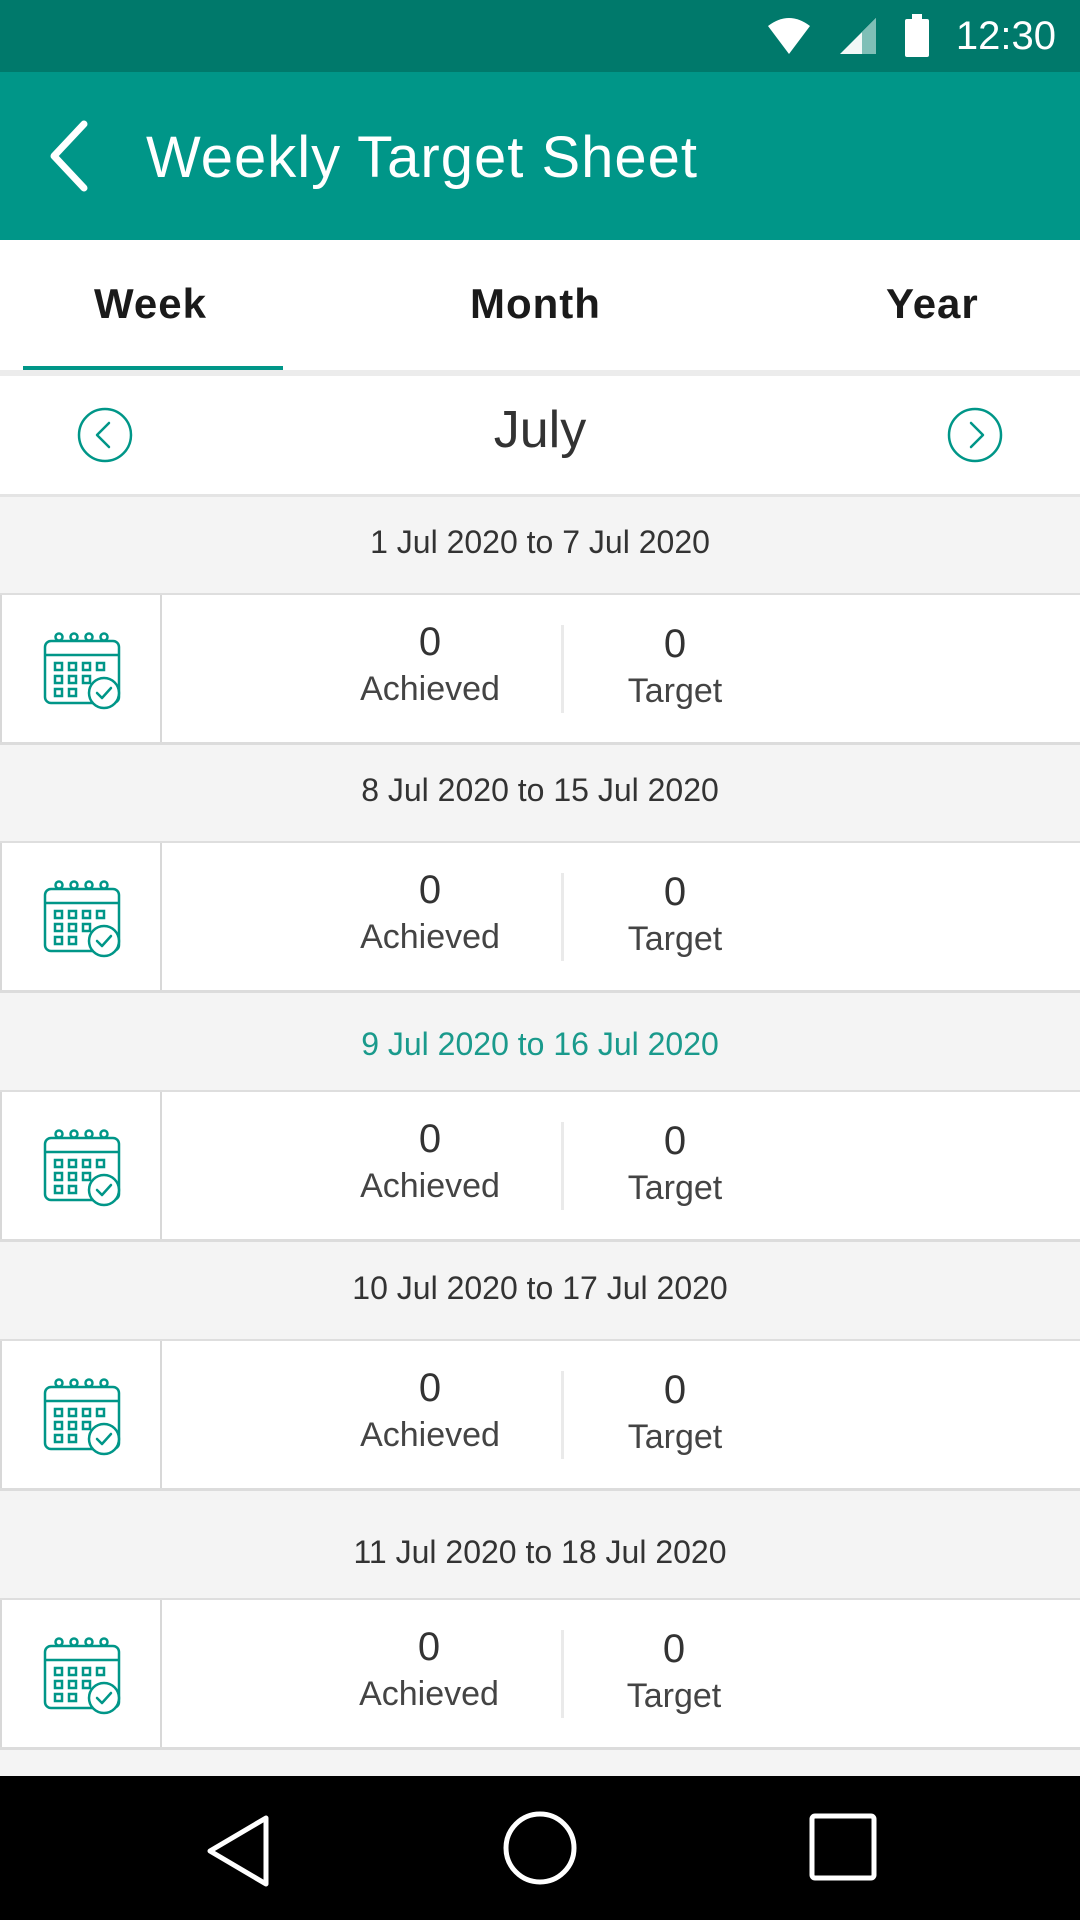 This screenshot has height=1920, width=1080. I want to click on status-bar: 12:30, so click(540, 36).